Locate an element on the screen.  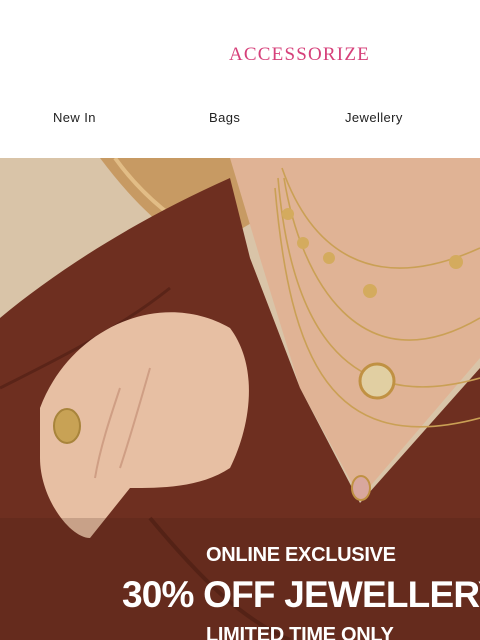
promo-line-1: ONLINE EXCLUSIVE is located at coordinates (301, 555).